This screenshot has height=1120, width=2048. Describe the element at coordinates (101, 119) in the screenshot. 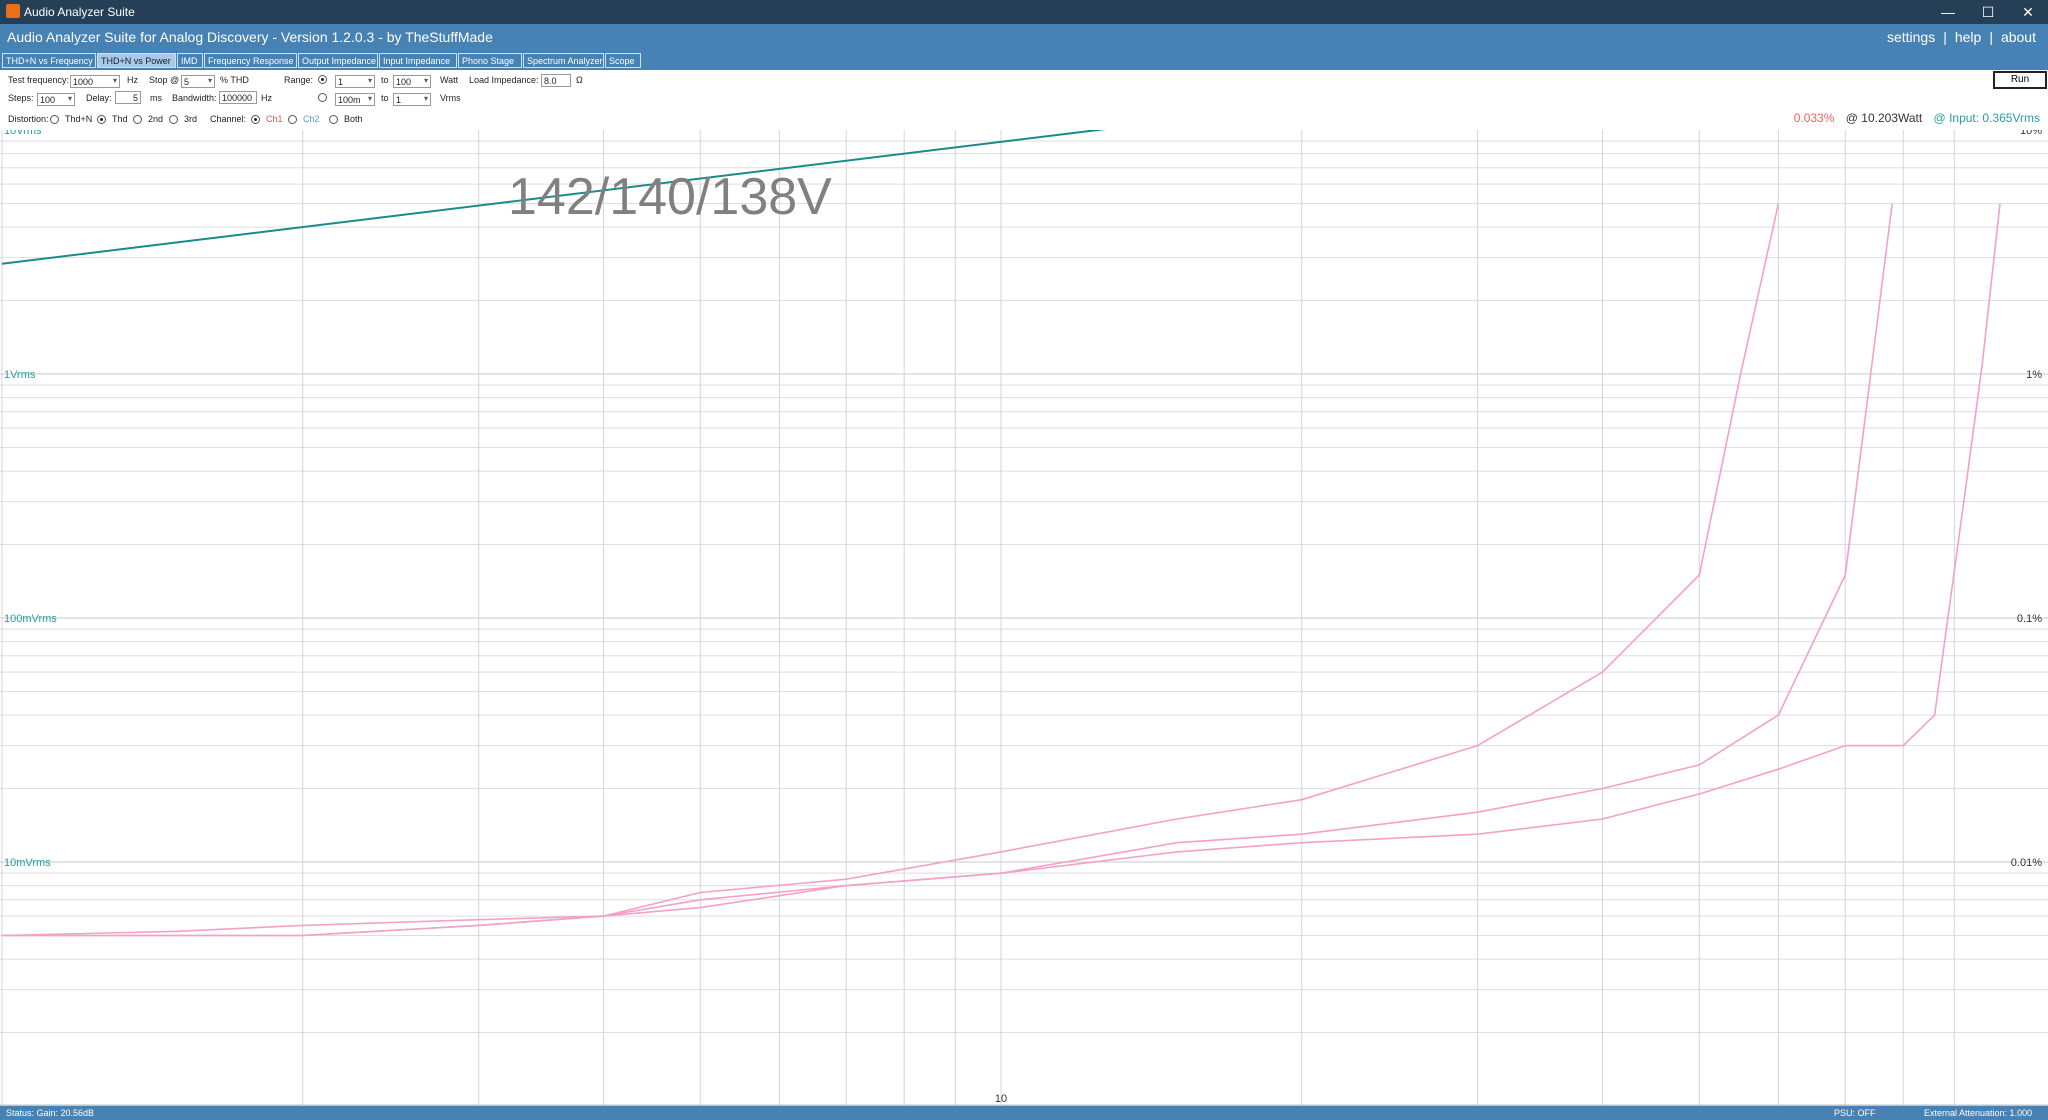

I see `distortion-thd-radio` at that location.